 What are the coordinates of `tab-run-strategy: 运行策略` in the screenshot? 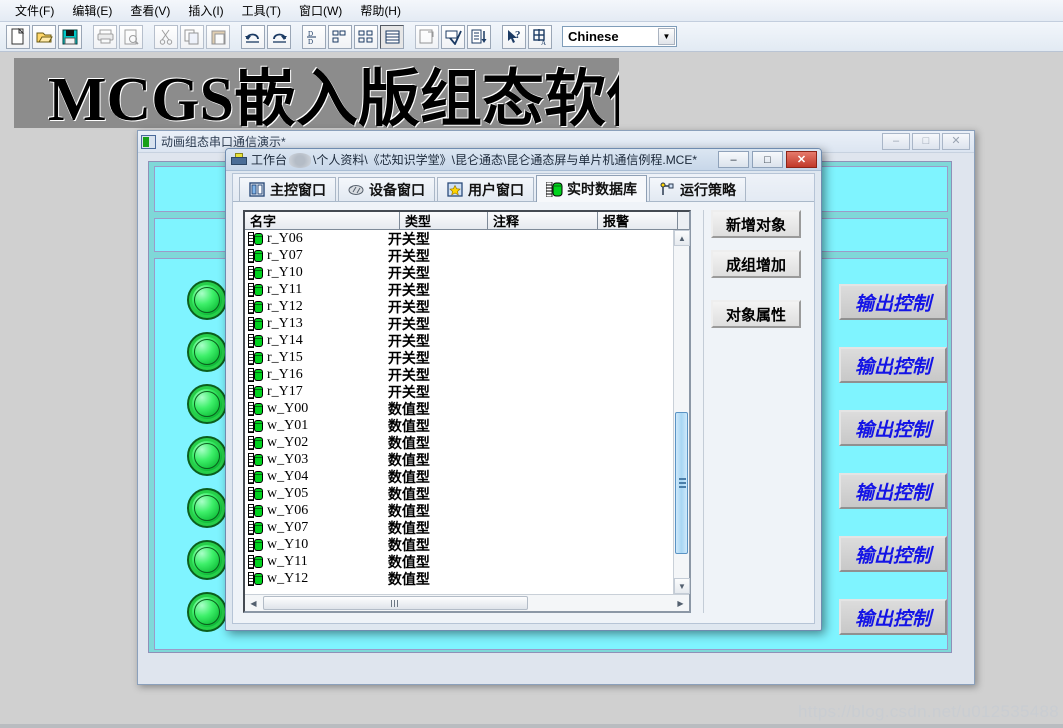 It's located at (697, 189).